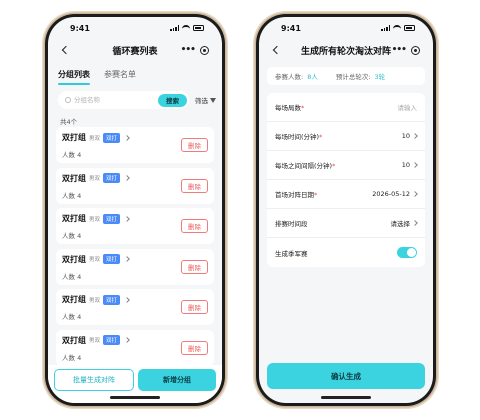  I want to click on time-slot-select: 请选择, so click(404, 223).